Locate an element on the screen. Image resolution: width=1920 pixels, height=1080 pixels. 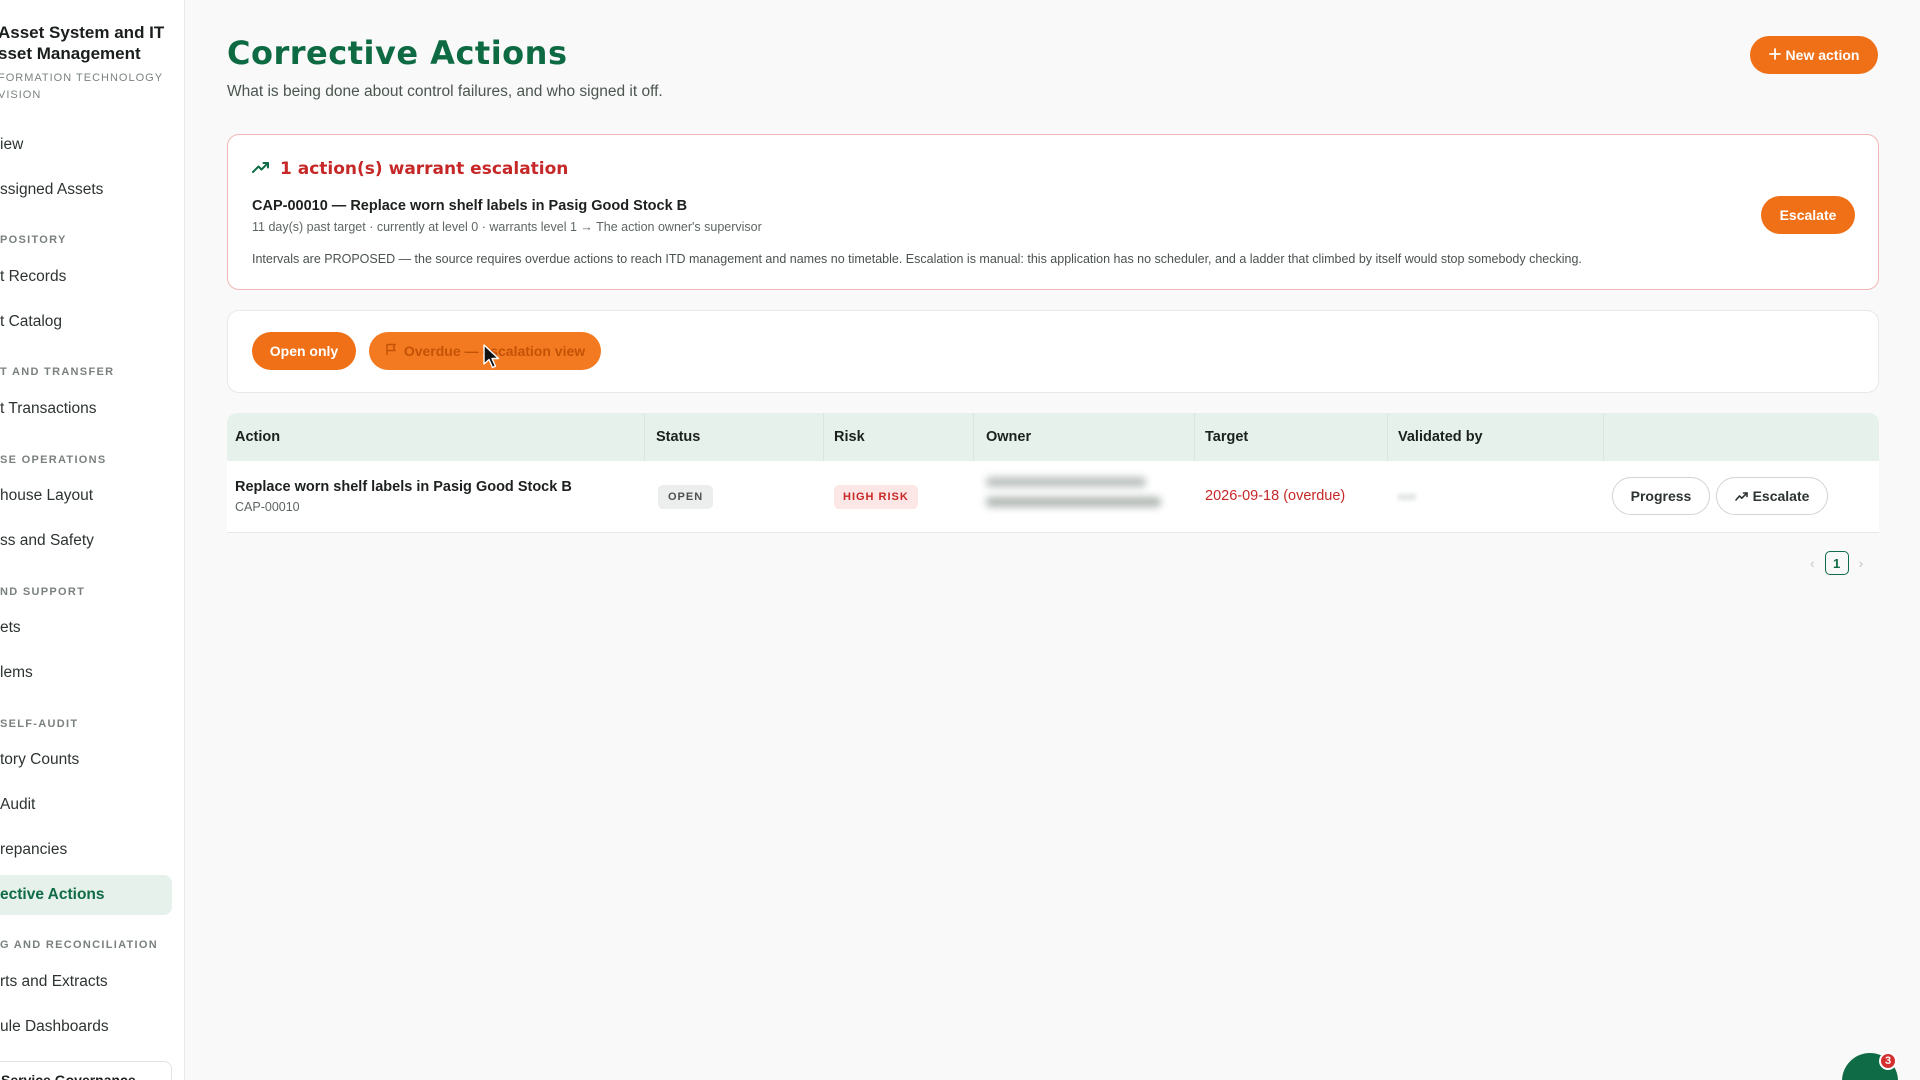
column-header-target: Target is located at coordinates (1291, 437).